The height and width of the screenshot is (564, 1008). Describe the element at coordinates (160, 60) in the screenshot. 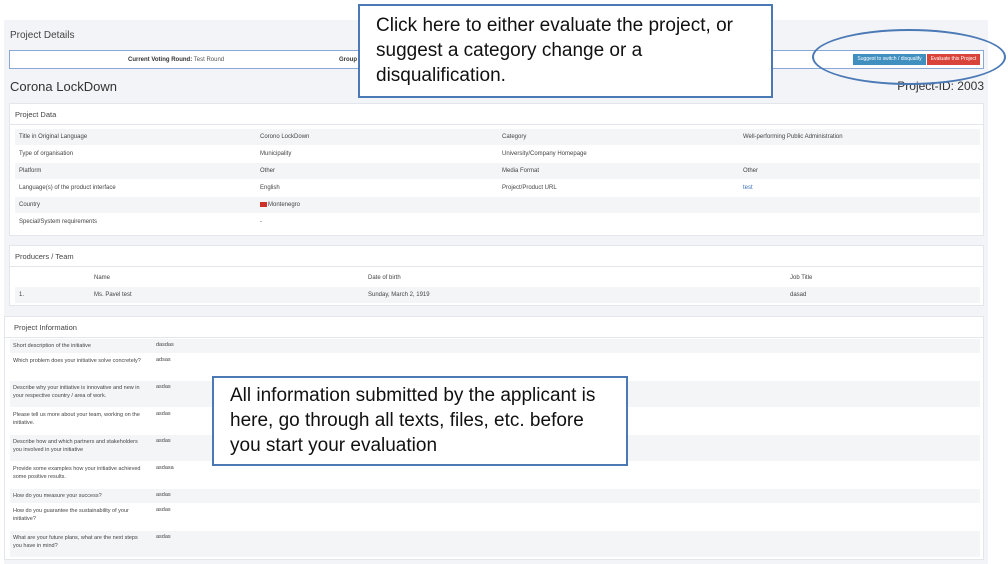

I see `voting-round-label: Current Voting Round:` at that location.